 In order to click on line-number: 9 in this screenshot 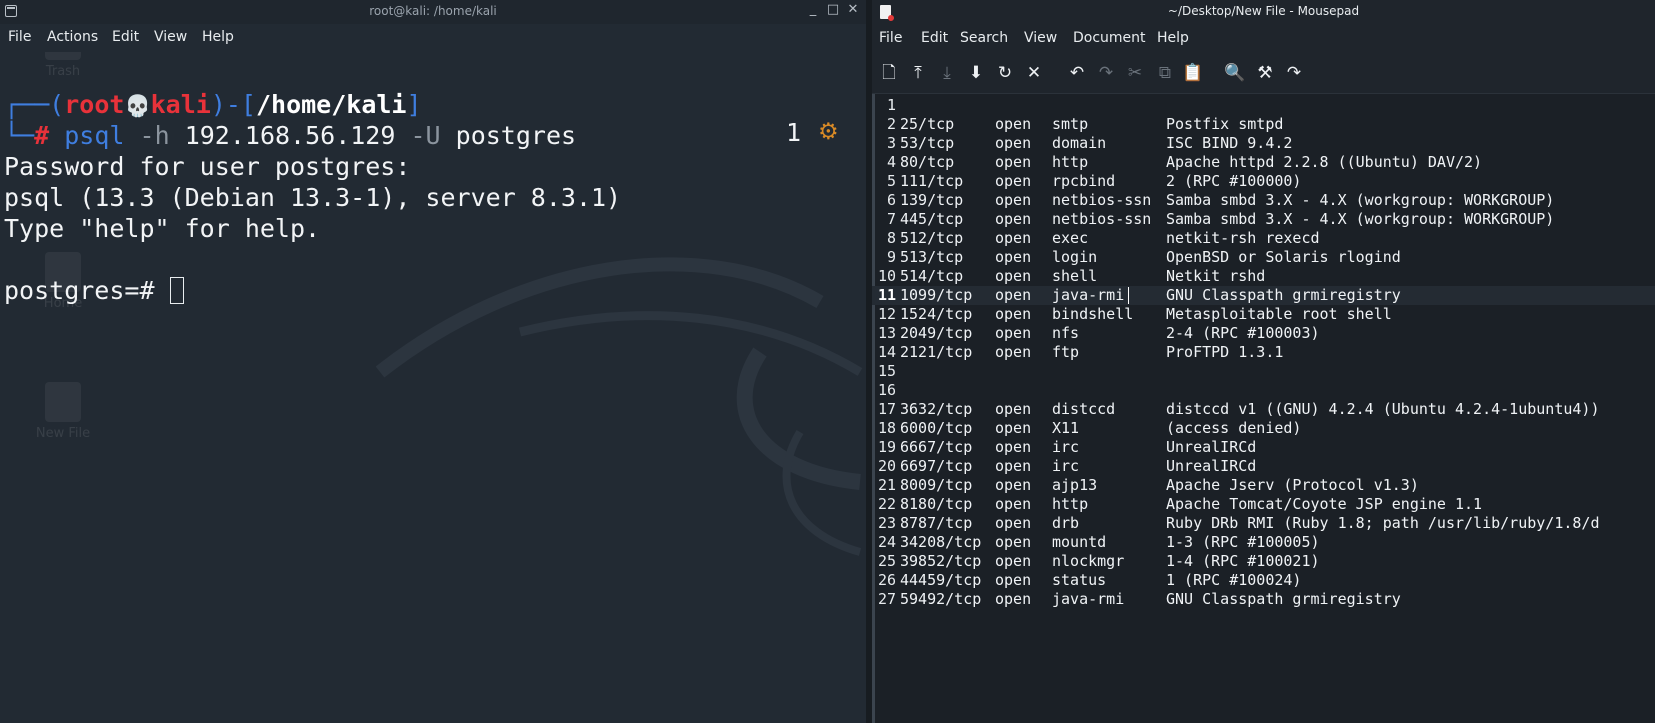, I will do `click(891, 257)`.